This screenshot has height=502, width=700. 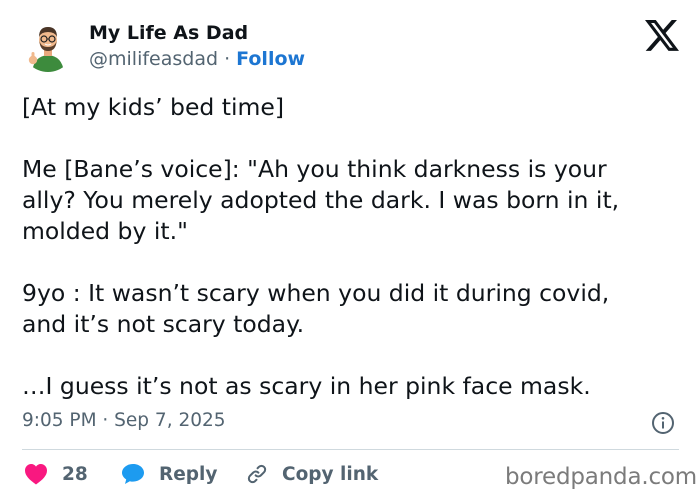 I want to click on x-logo-icon, so click(x=662, y=36).